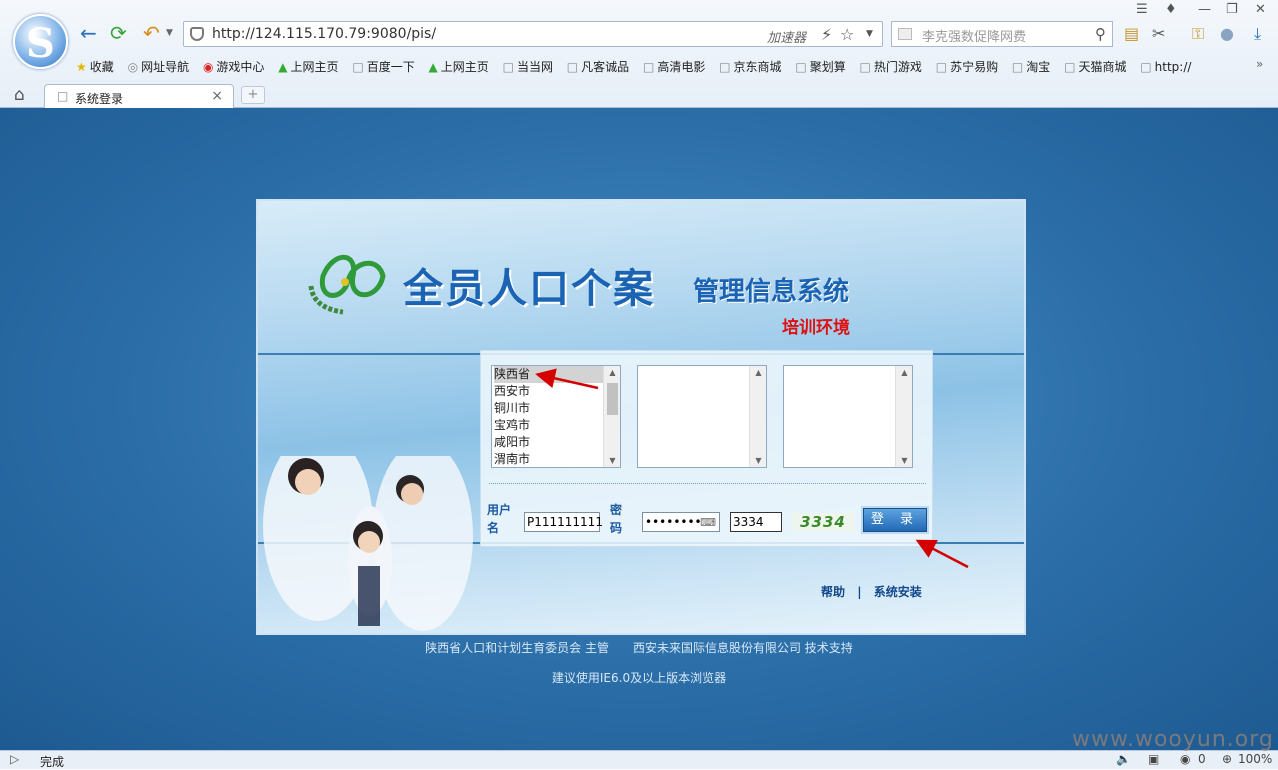 This screenshot has height=770, width=1278. I want to click on watermark: www.wooyun.org, so click(1173, 739).